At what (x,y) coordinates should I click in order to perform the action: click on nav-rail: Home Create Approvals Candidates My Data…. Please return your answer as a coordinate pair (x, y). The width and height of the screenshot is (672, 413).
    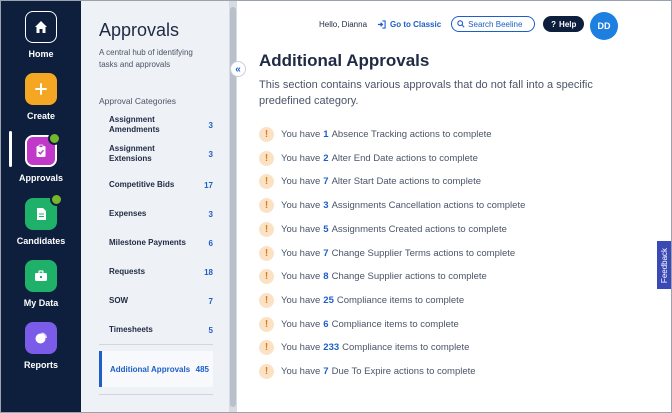
    Looking at the image, I should click on (41, 206).